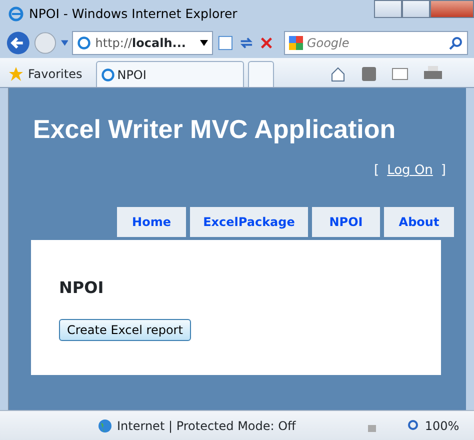  What do you see at coordinates (456, 43) in the screenshot?
I see `search-icon` at bounding box center [456, 43].